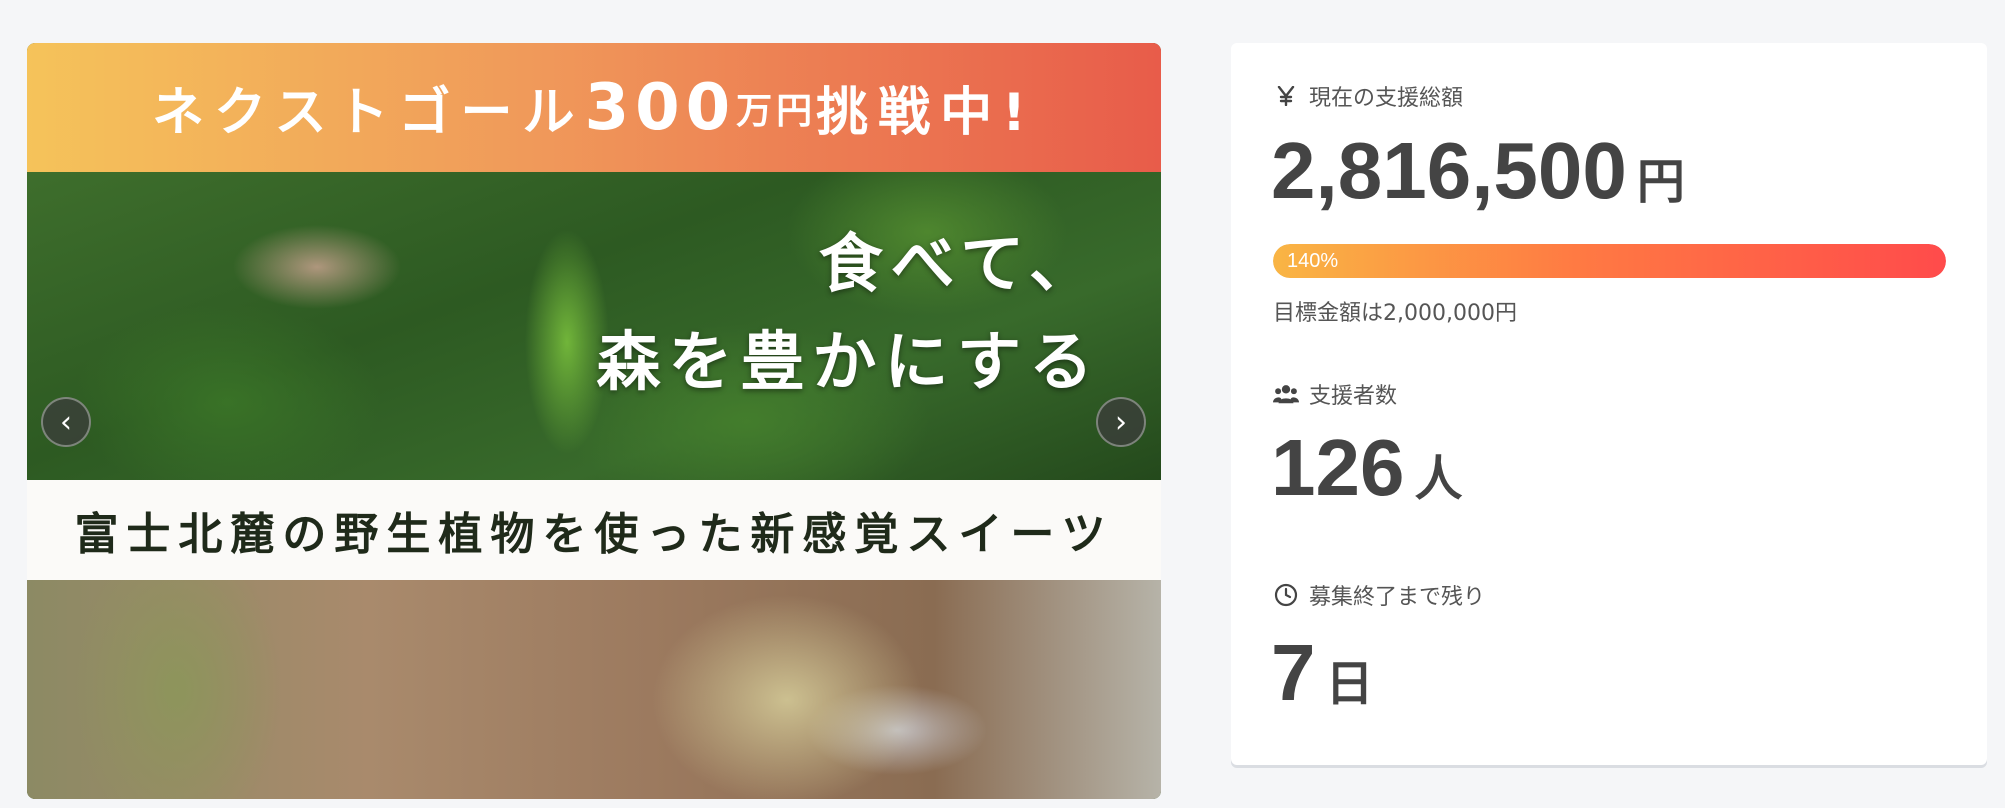  I want to click on next-goal-unit: 万円, so click(776, 111).